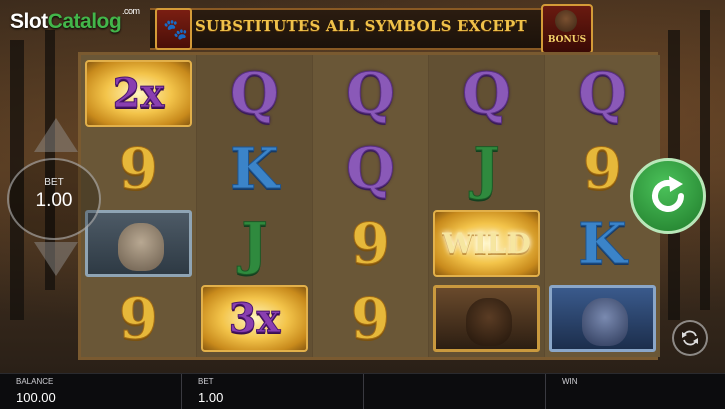 The width and height of the screenshot is (725, 409). Describe the element at coordinates (56, 259) in the screenshot. I see `bet-decrease-arrow-icon` at that location.